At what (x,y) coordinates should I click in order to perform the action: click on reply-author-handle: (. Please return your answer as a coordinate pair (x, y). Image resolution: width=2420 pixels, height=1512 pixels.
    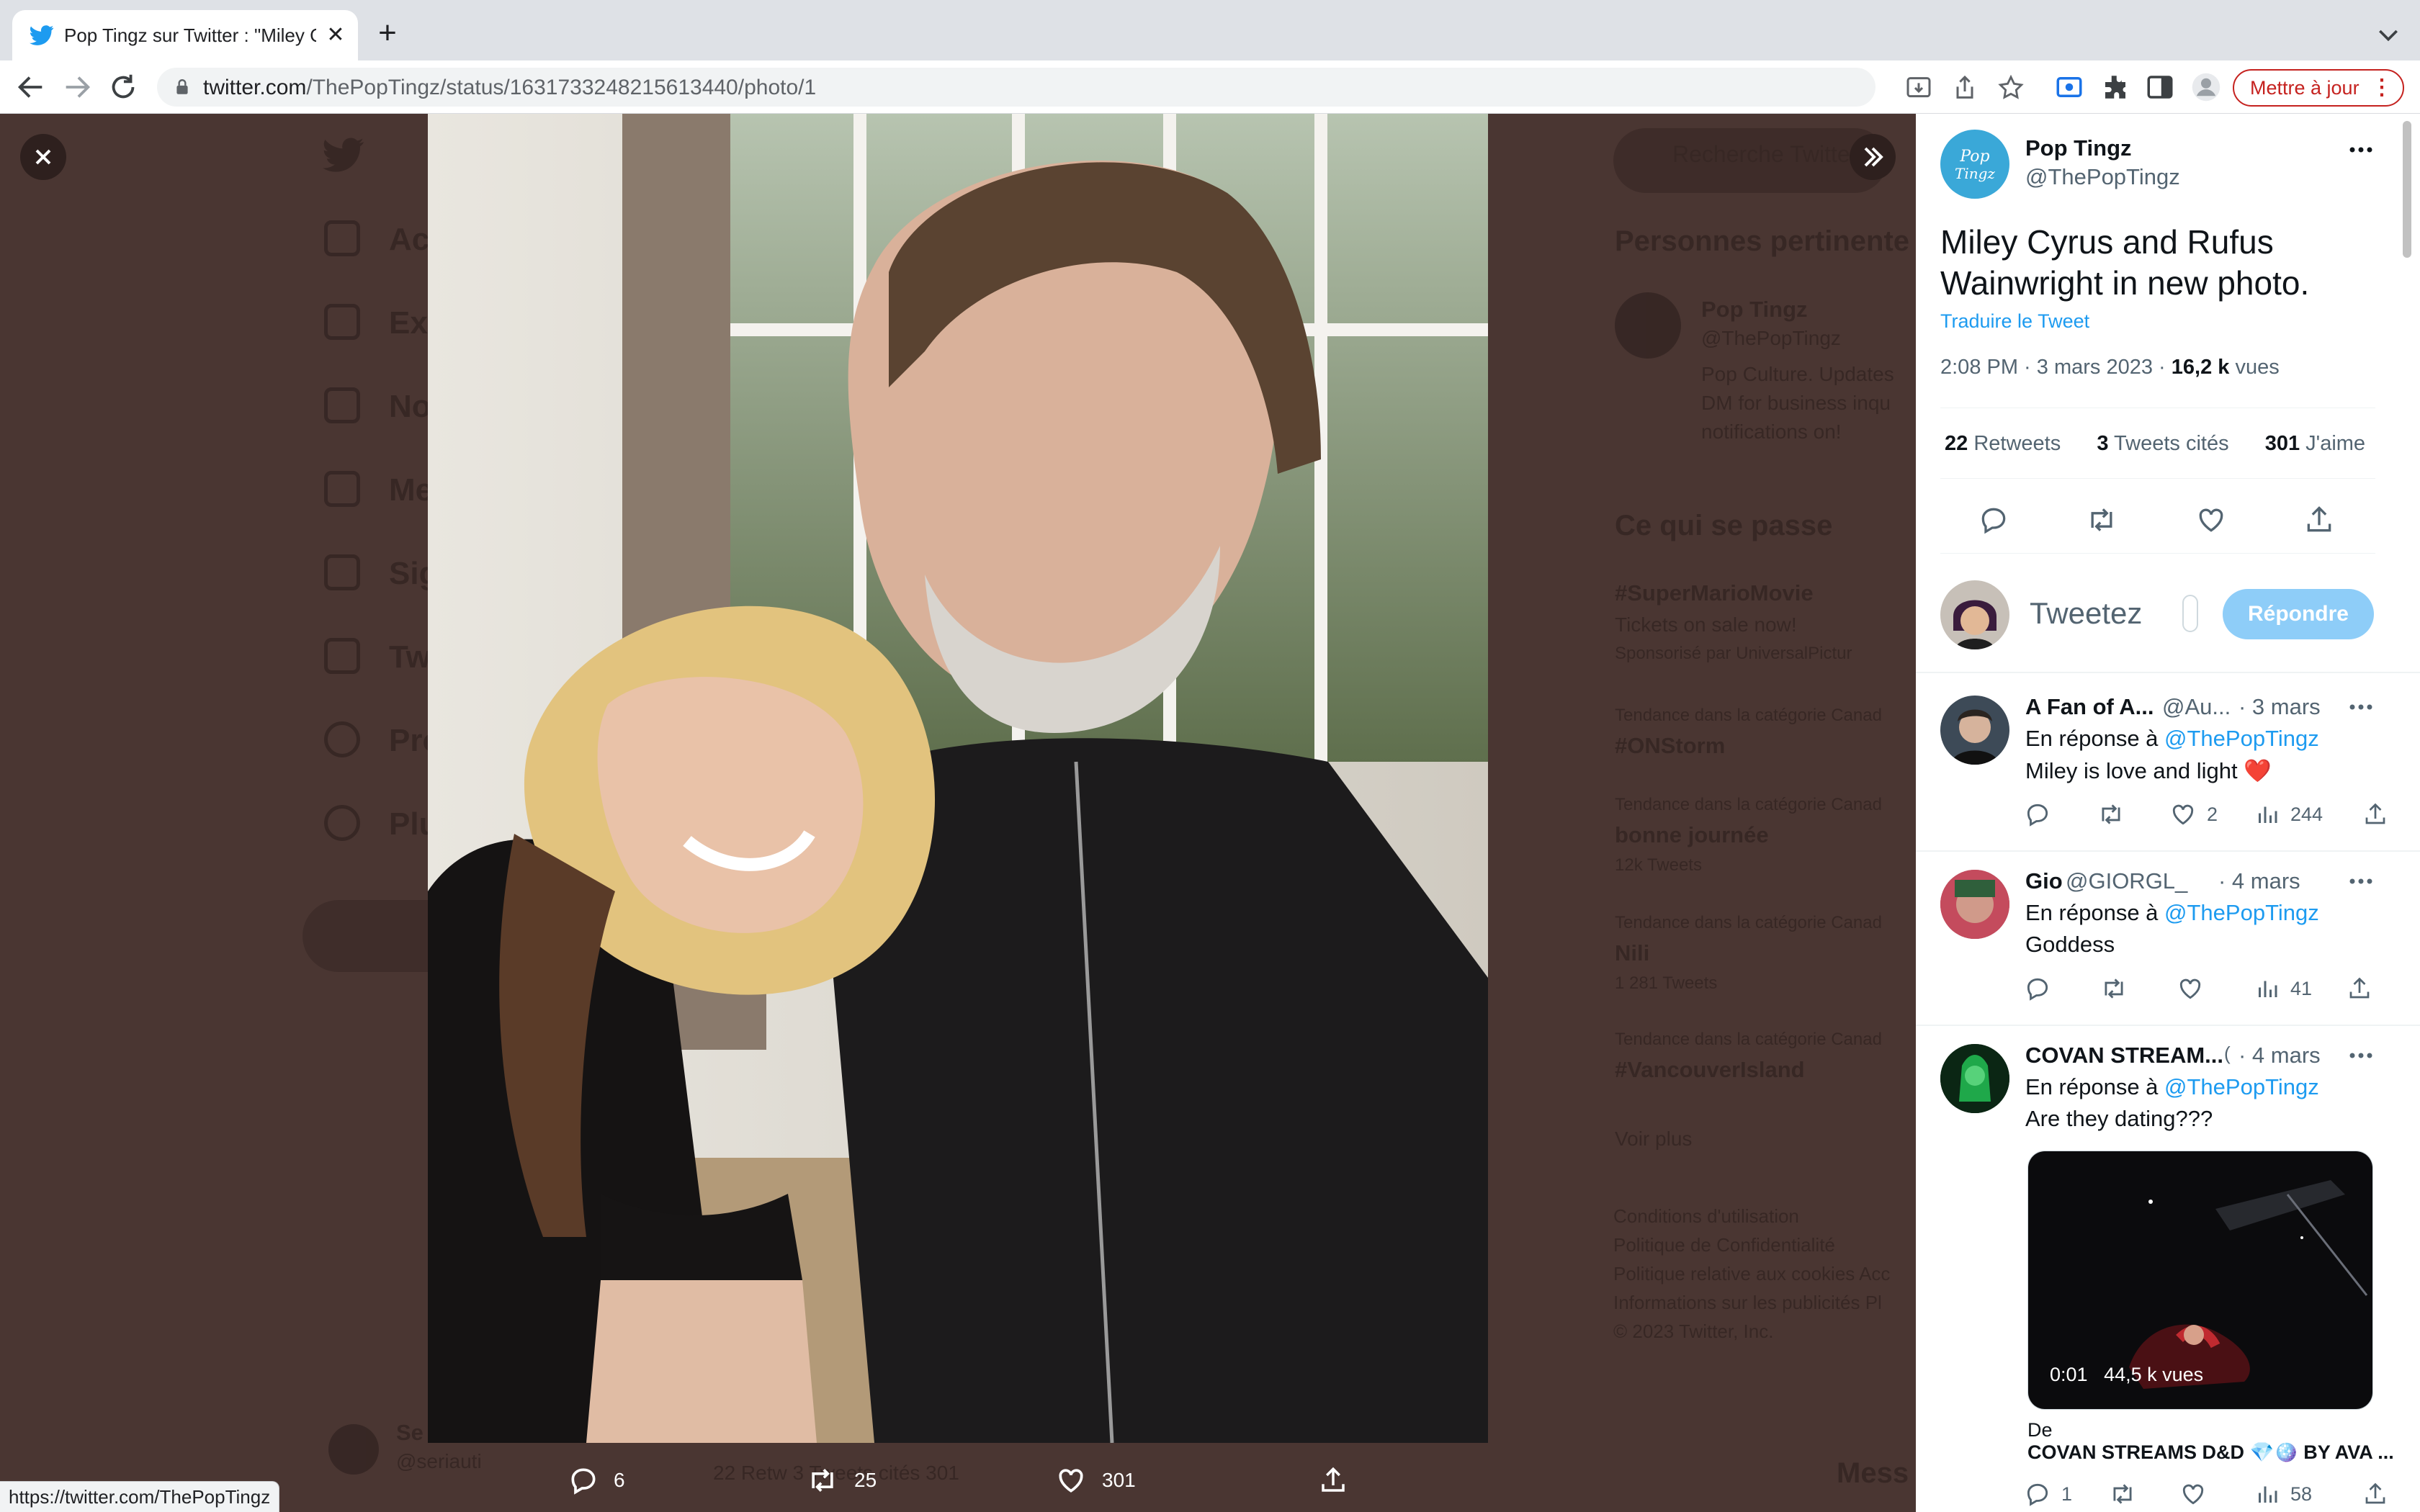
    Looking at the image, I should click on (2227, 1054).